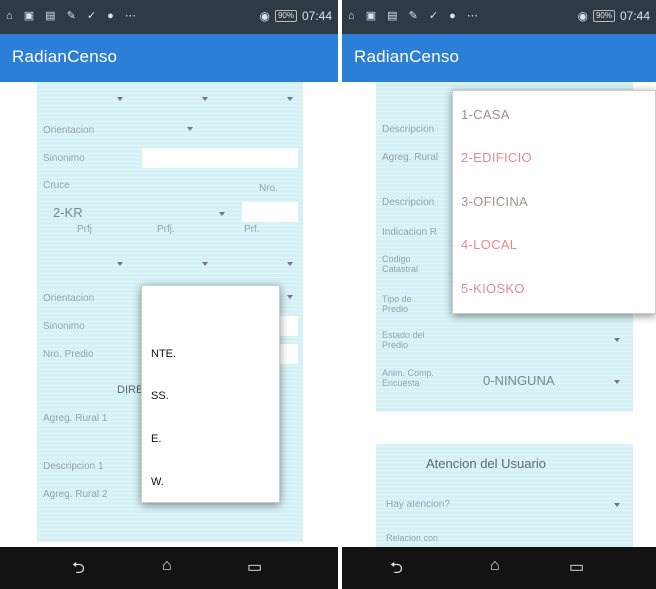  Describe the element at coordinates (400, 269) in the screenshot. I see `codigo-catastral-label: Catastral` at that location.